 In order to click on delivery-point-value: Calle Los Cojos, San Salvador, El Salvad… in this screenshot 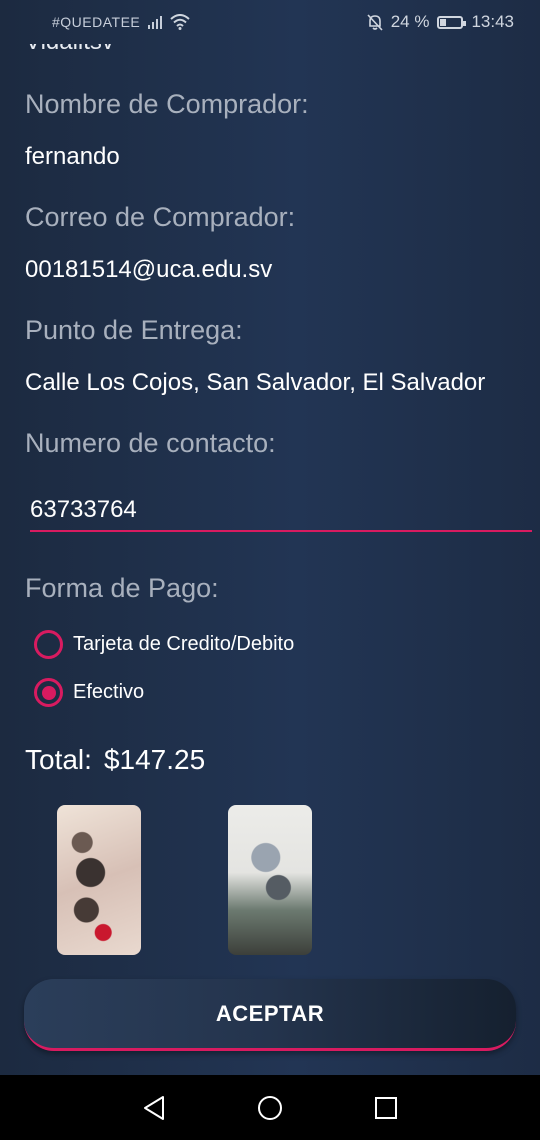, I will do `click(255, 382)`.